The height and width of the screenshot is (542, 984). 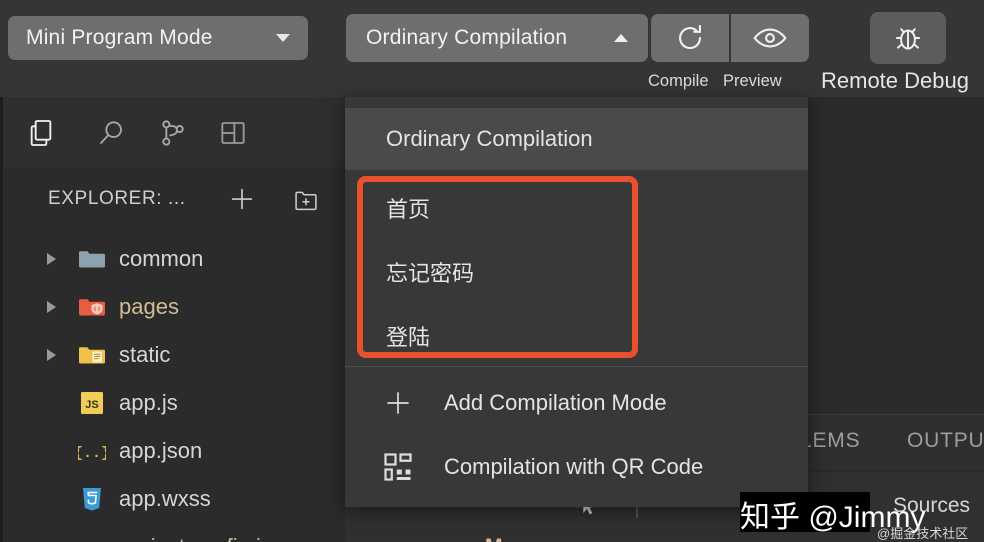 I want to click on sidebar-item-source-control, so click(x=173, y=133).